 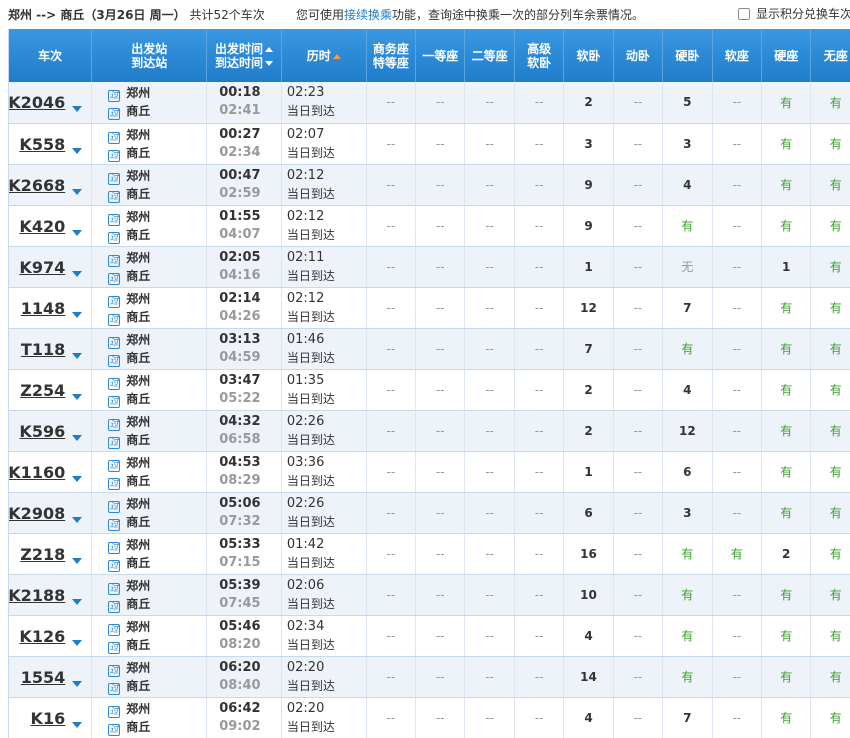 I want to click on train-code-link: 1148, so click(x=43, y=308).